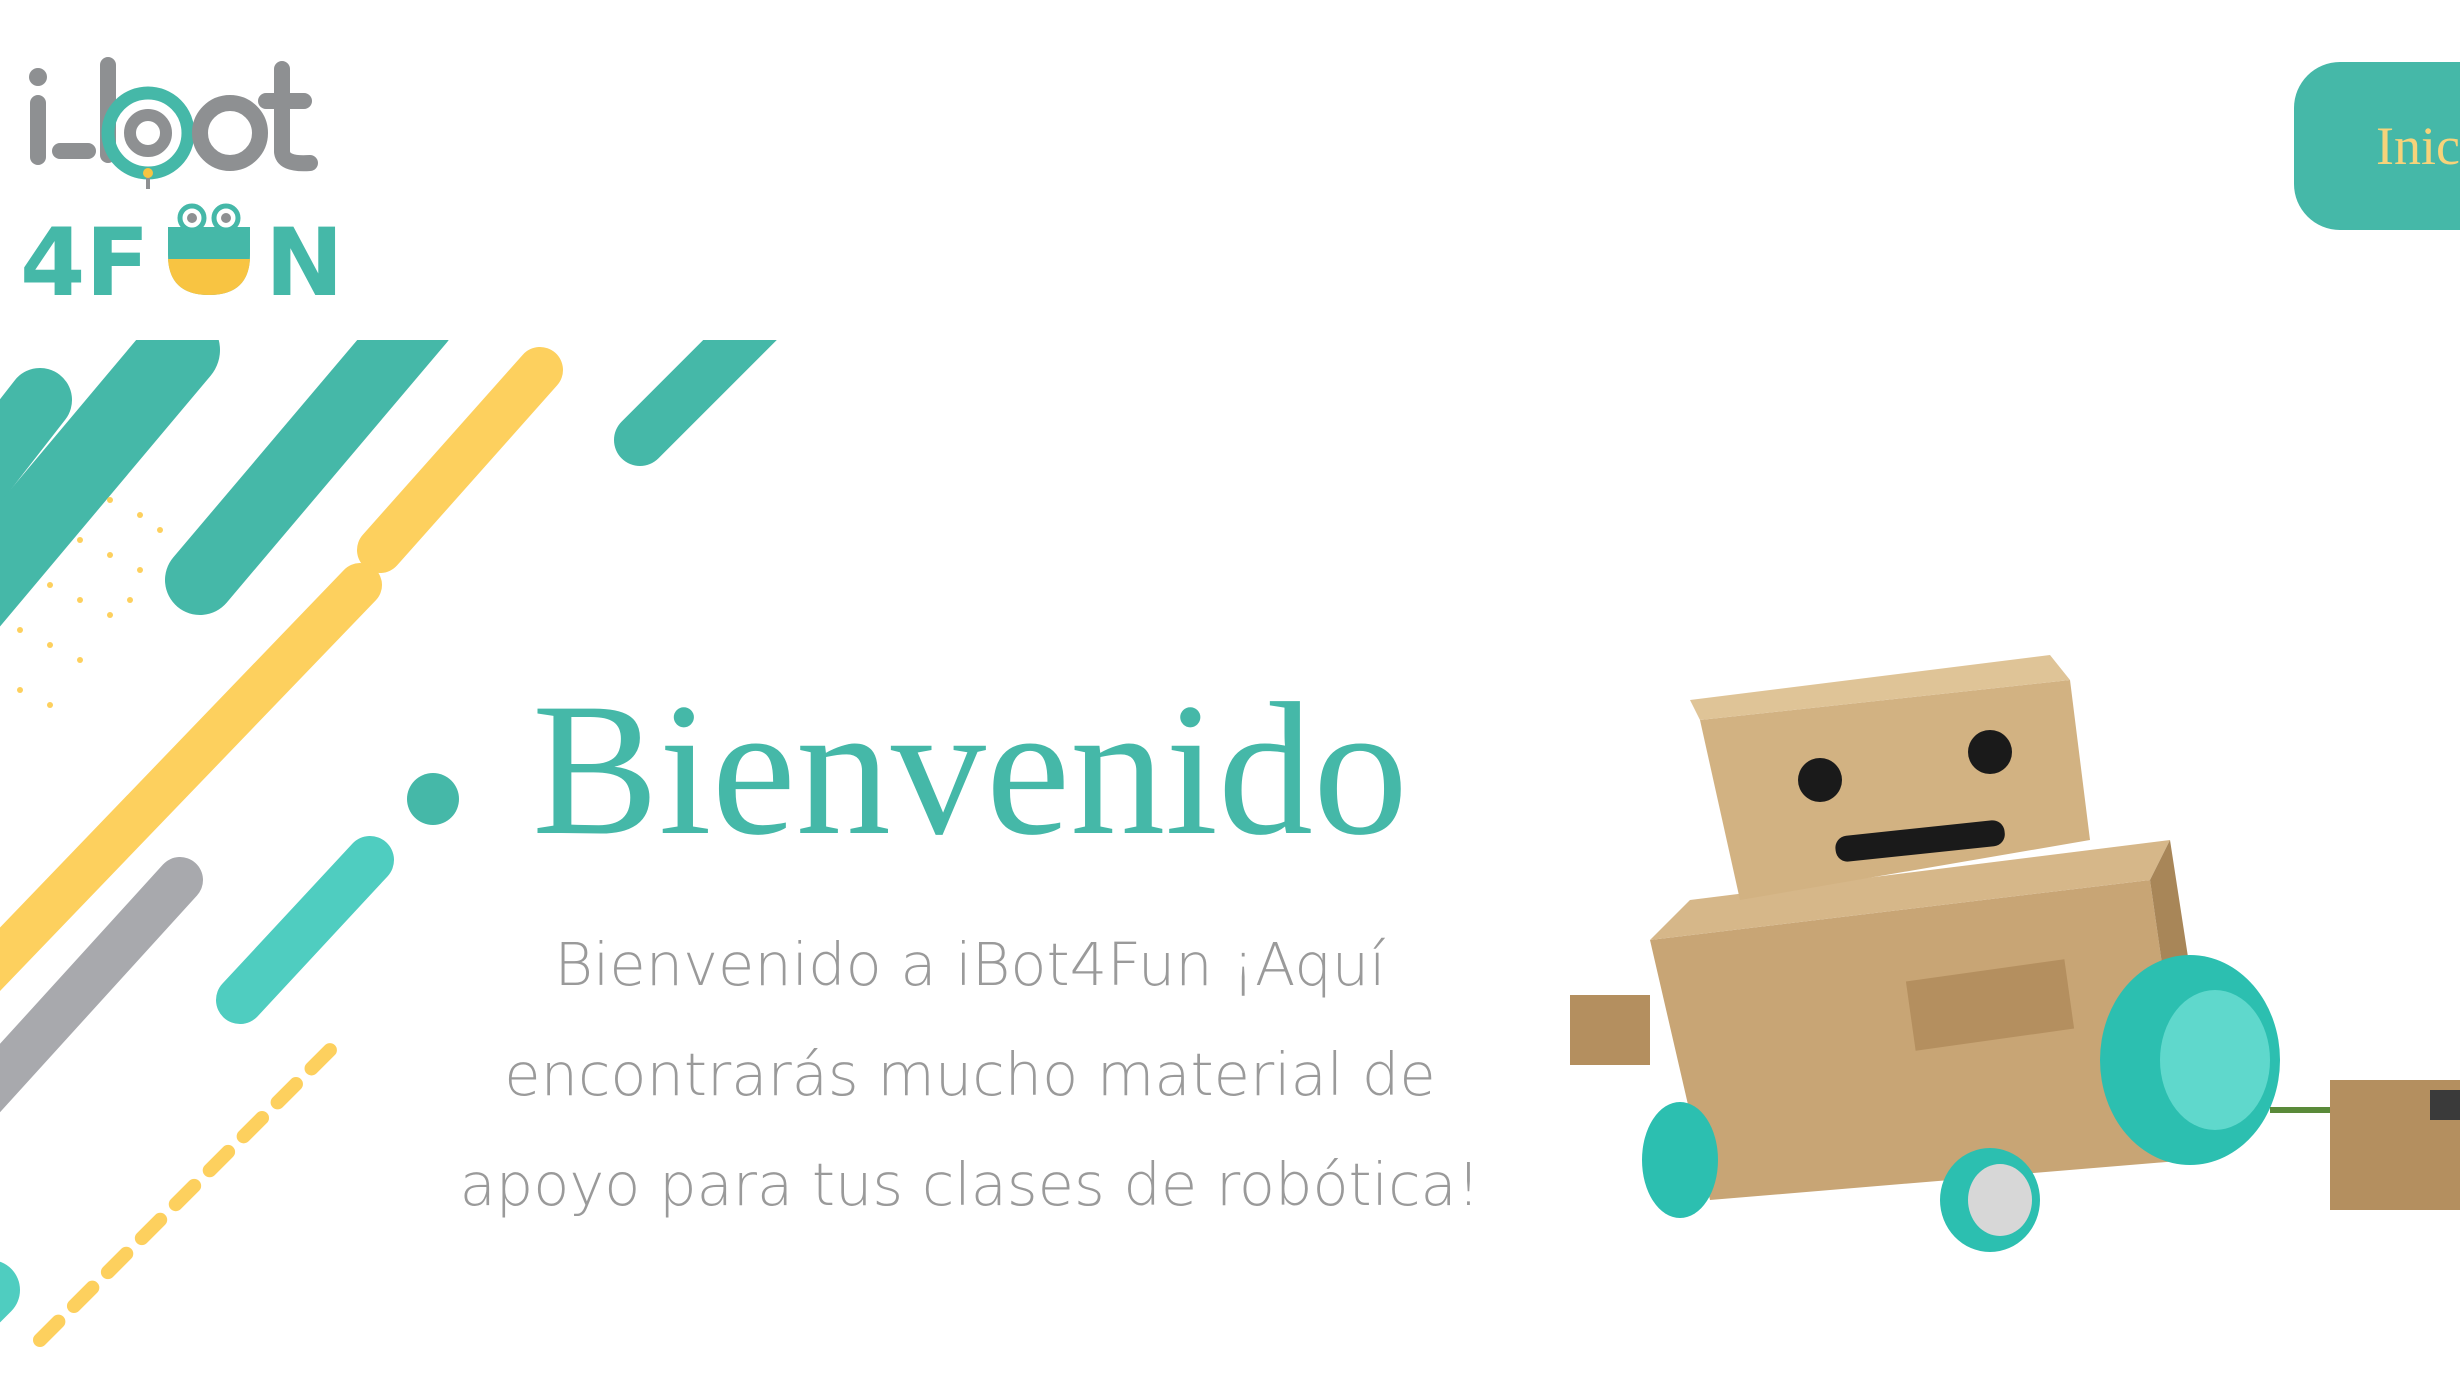  Describe the element at coordinates (970, 770) in the screenshot. I see `hero-title: Bienvenido` at that location.